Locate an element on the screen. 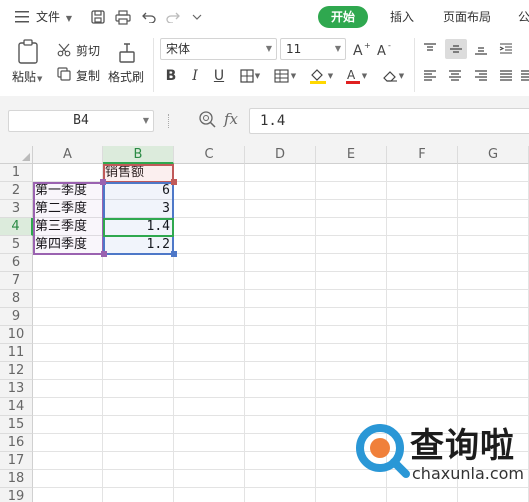 This screenshot has width=529, height=502. align-middle-icon is located at coordinates (456, 49).